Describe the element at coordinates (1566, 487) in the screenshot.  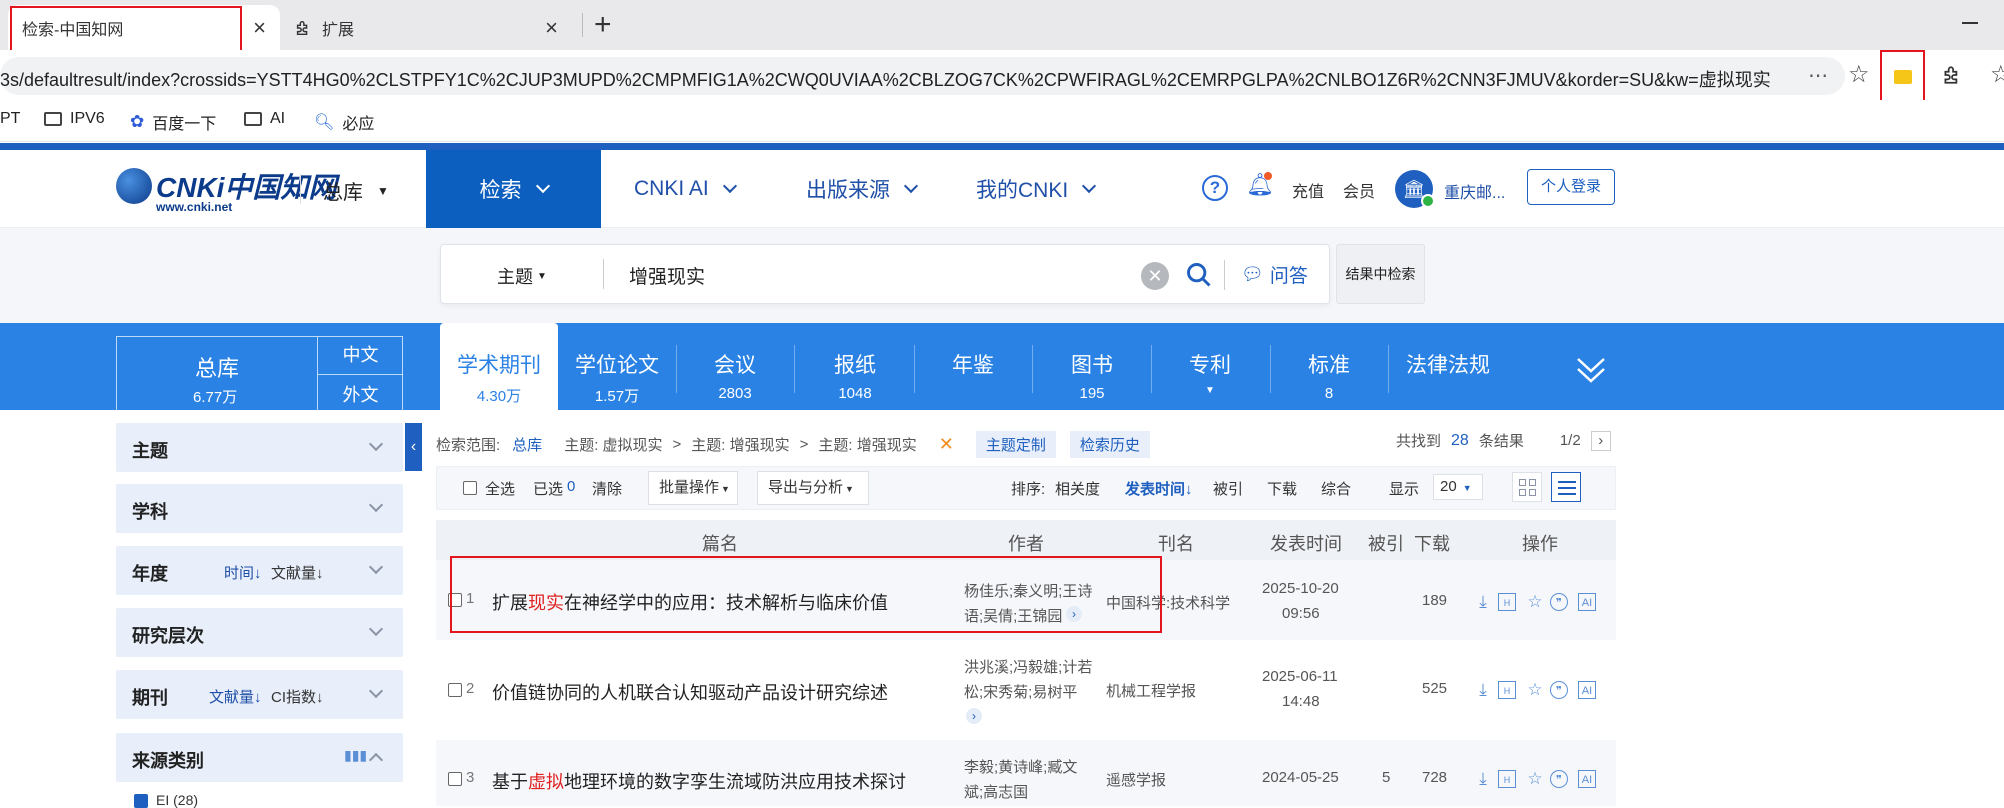
I see `list-view-icon` at that location.